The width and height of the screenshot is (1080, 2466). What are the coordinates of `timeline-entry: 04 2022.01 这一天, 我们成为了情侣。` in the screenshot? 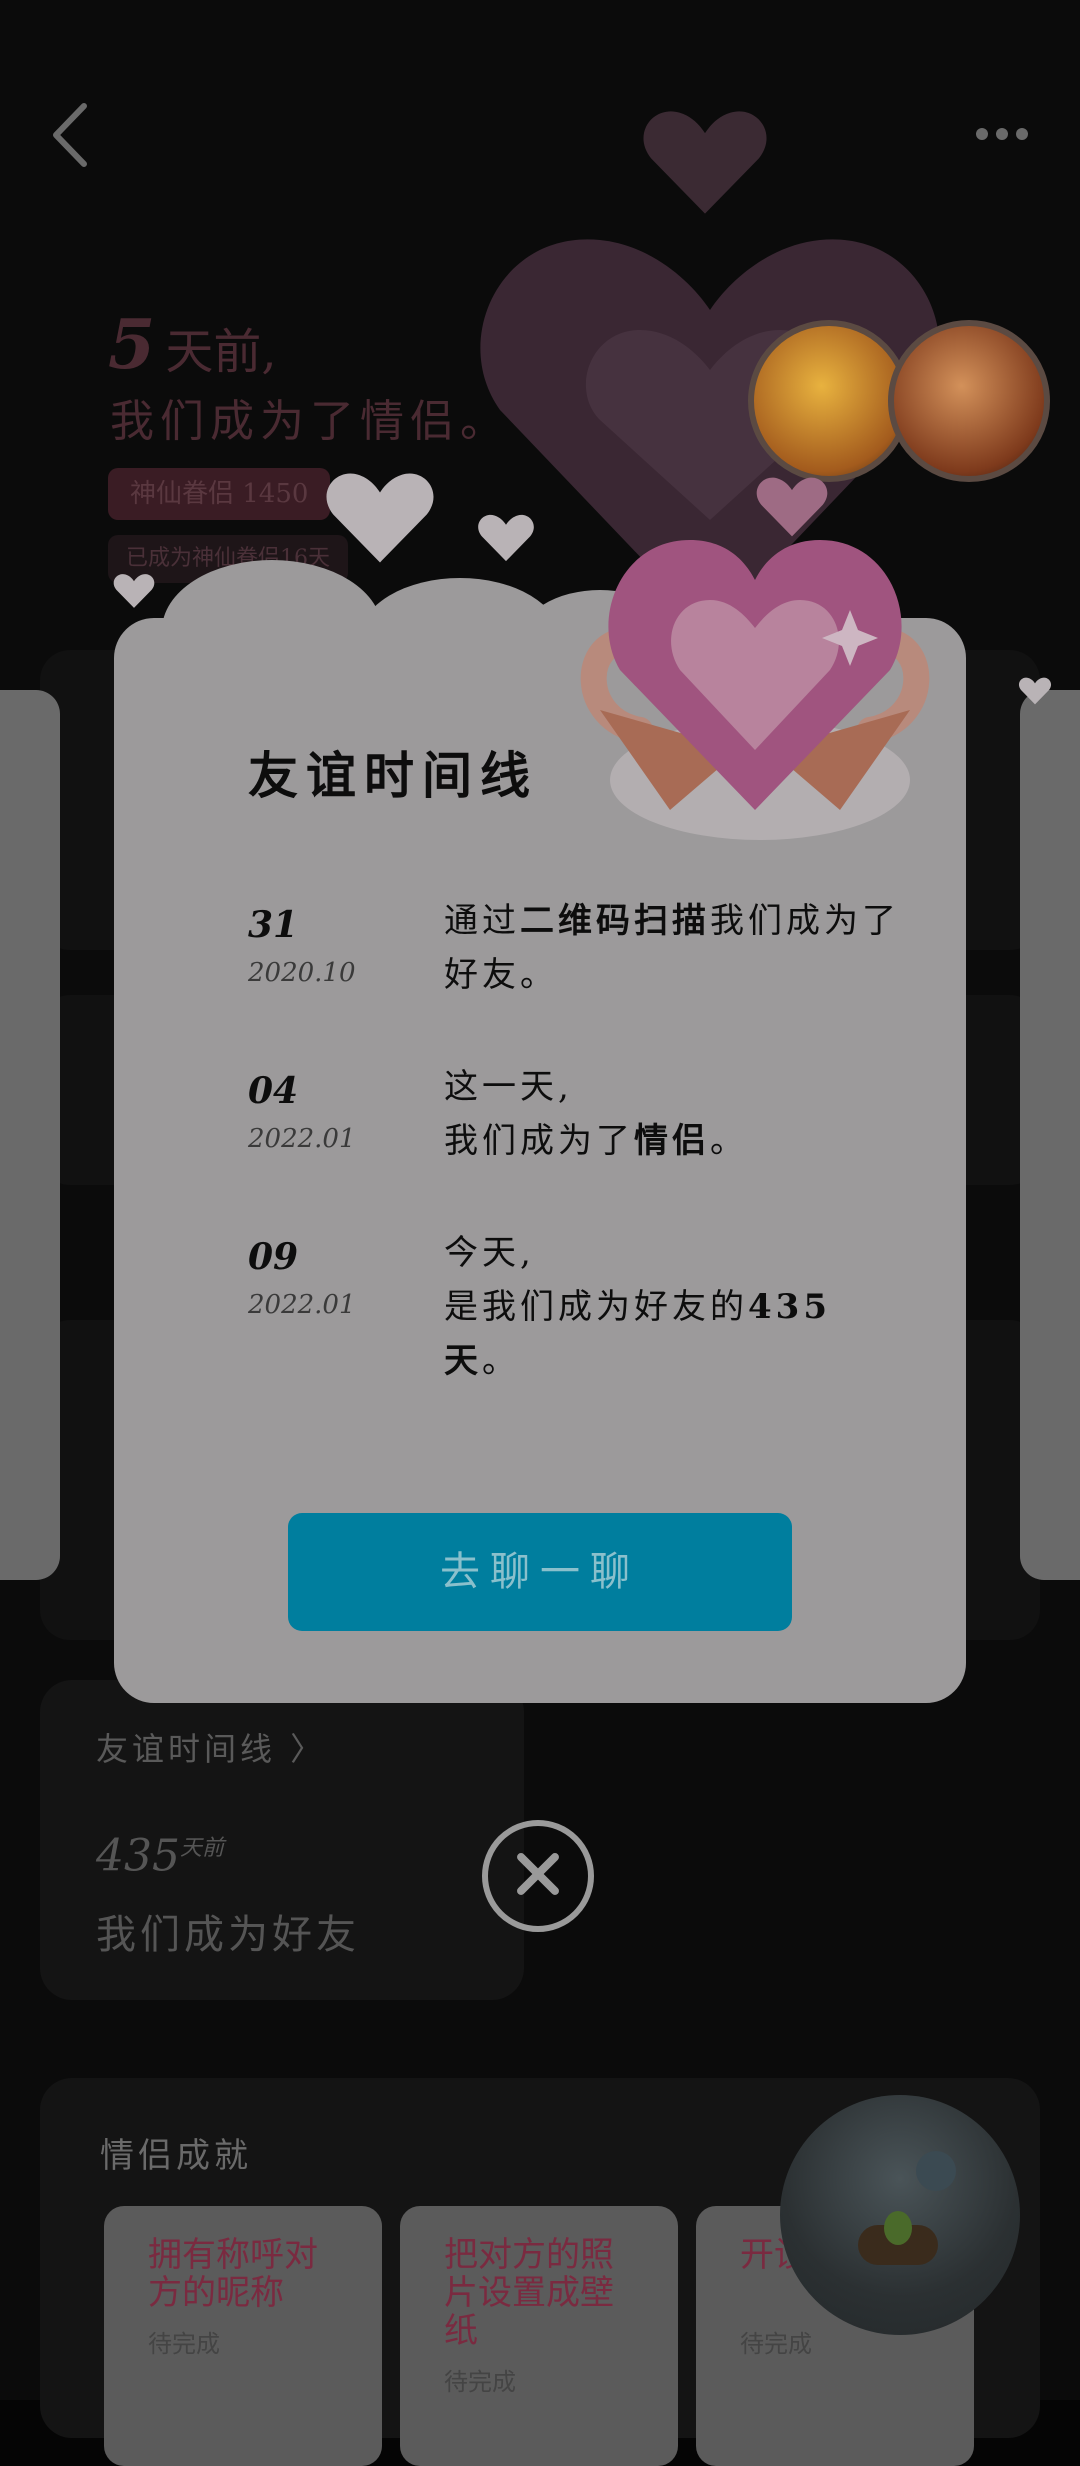 It's located at (578, 1123).